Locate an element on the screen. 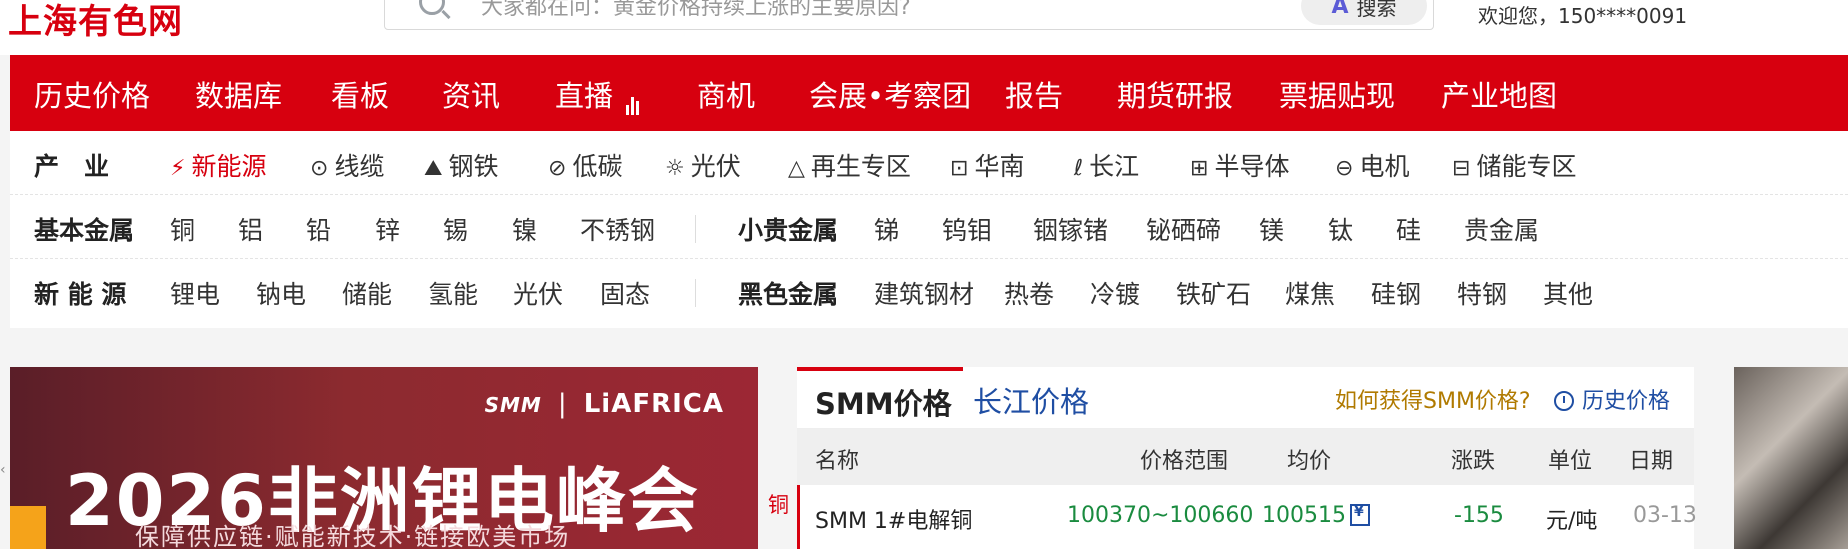  nav-item-business: 商机 is located at coordinates (726, 94).